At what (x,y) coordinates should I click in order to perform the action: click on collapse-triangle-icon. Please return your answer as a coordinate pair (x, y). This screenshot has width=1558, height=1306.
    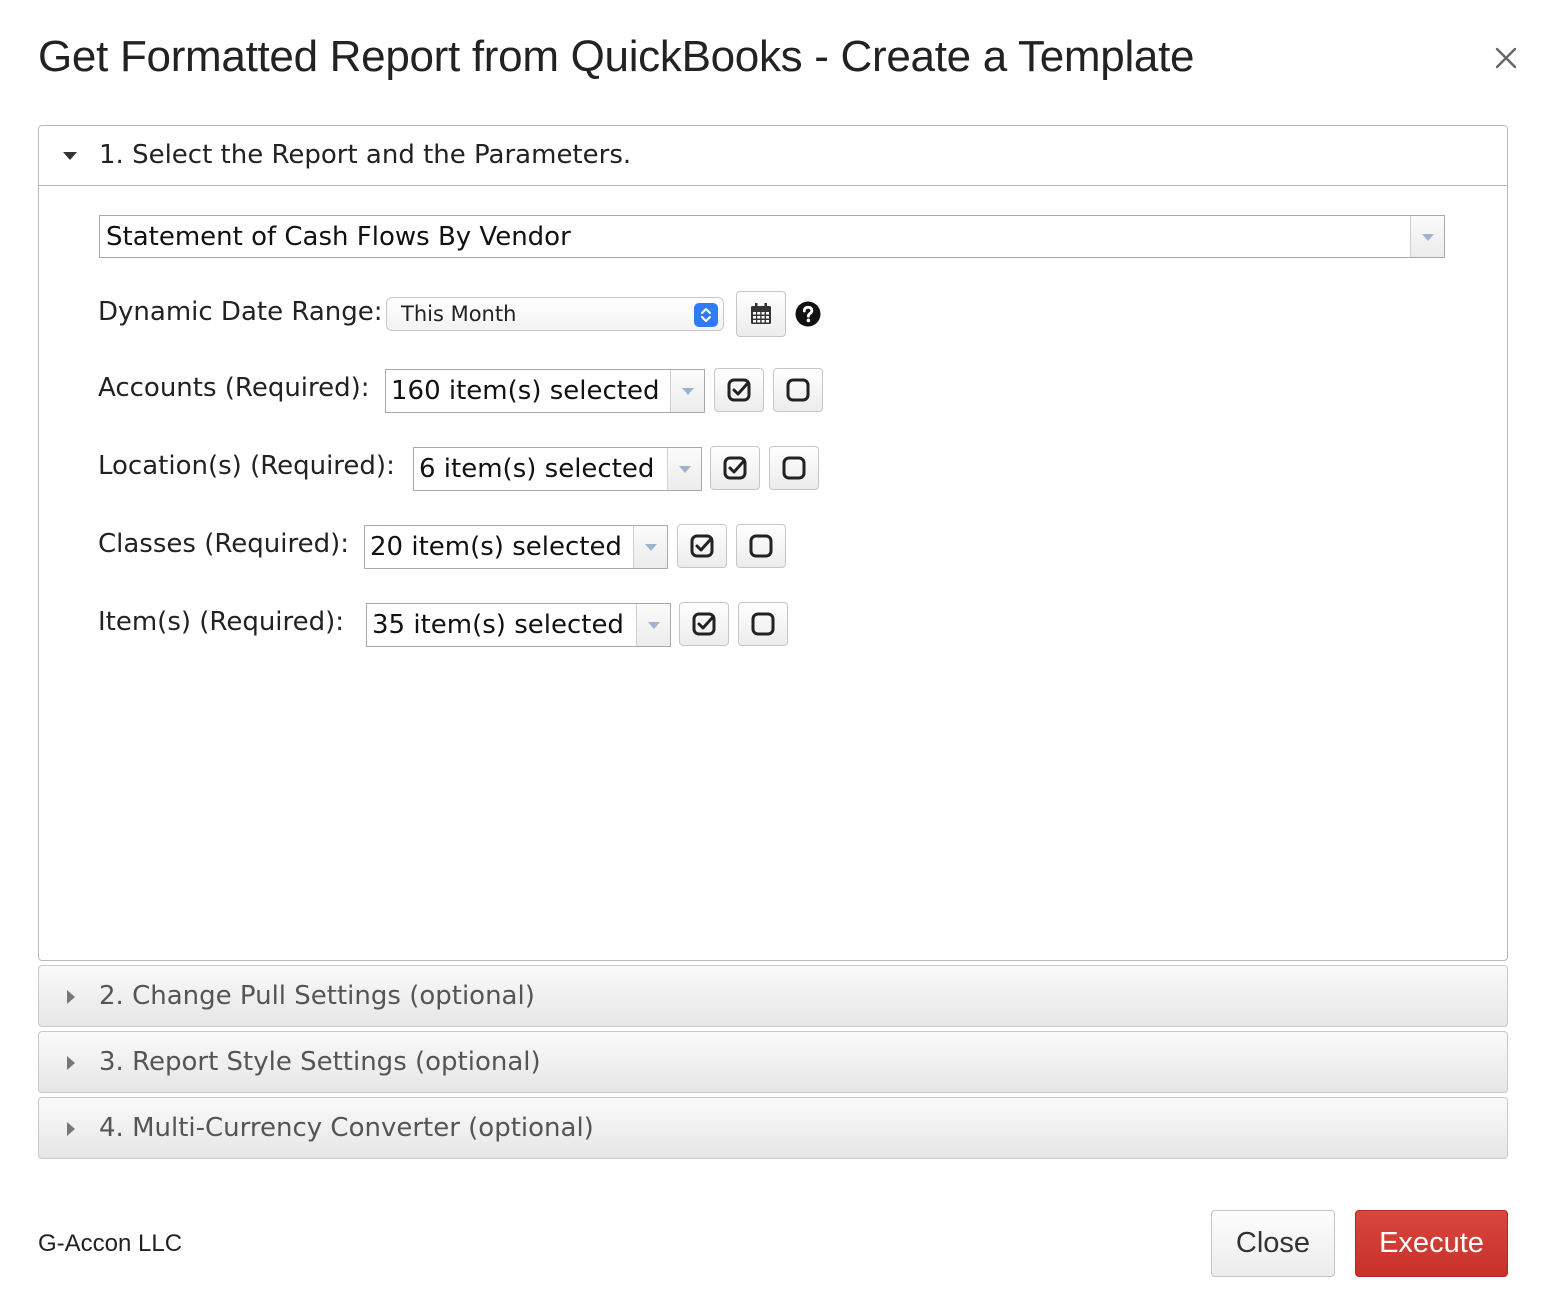
    Looking at the image, I should click on (70, 156).